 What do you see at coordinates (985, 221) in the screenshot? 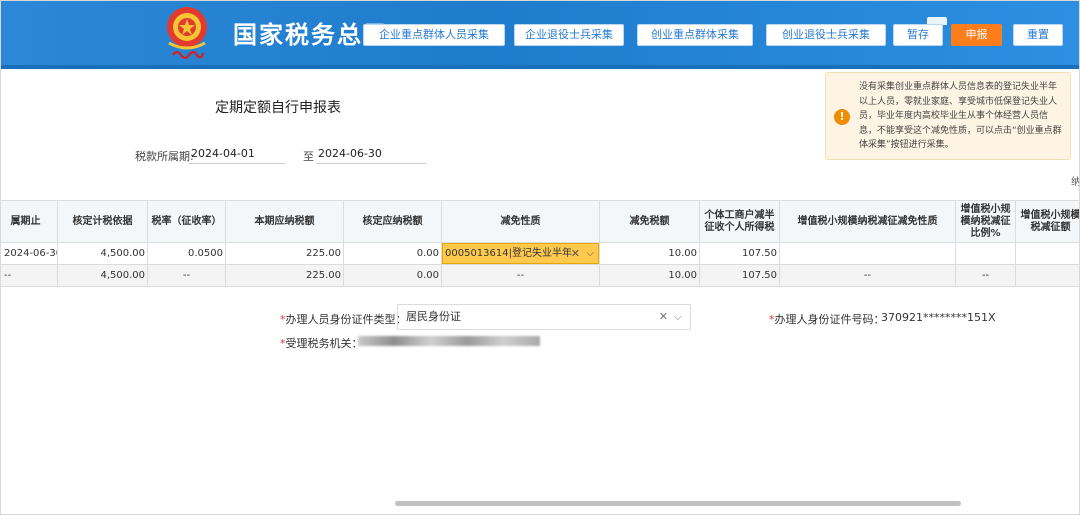
I see `col-header: 增值税小规模纳税减征比例%` at bounding box center [985, 221].